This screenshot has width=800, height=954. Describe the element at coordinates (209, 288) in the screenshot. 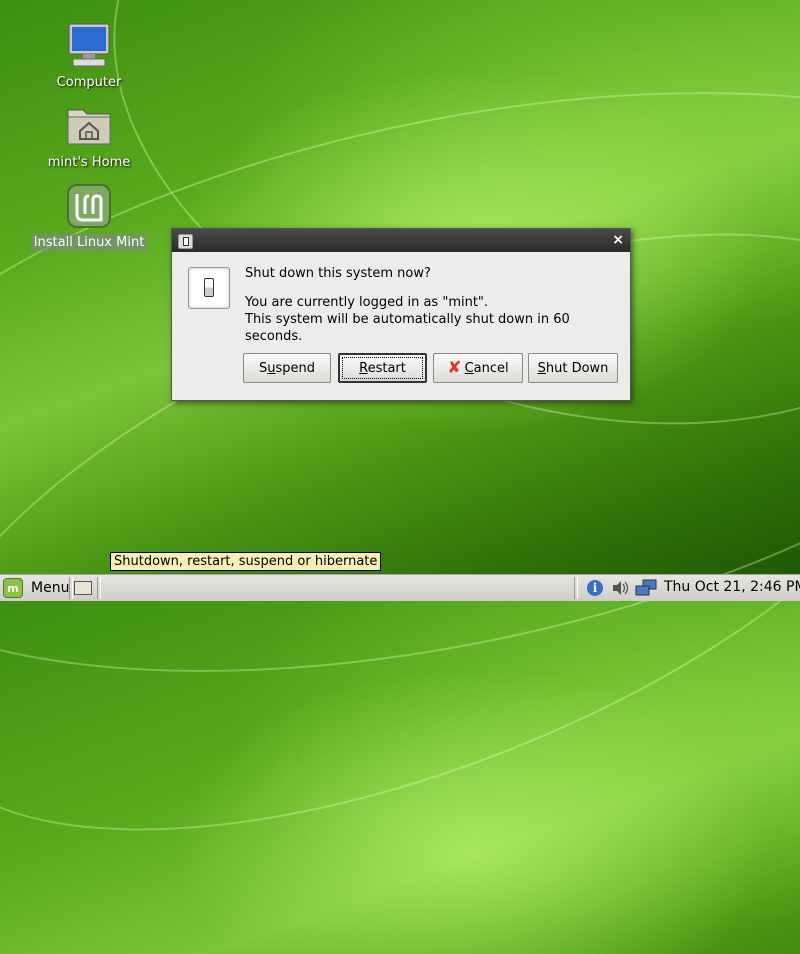

I see `power-switch-icon` at that location.